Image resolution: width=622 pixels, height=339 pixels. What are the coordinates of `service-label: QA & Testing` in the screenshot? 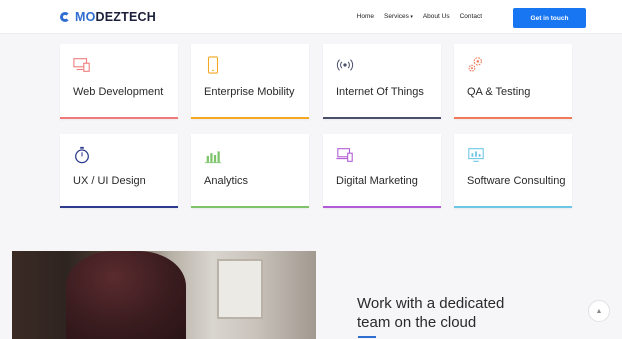 It's located at (499, 92).